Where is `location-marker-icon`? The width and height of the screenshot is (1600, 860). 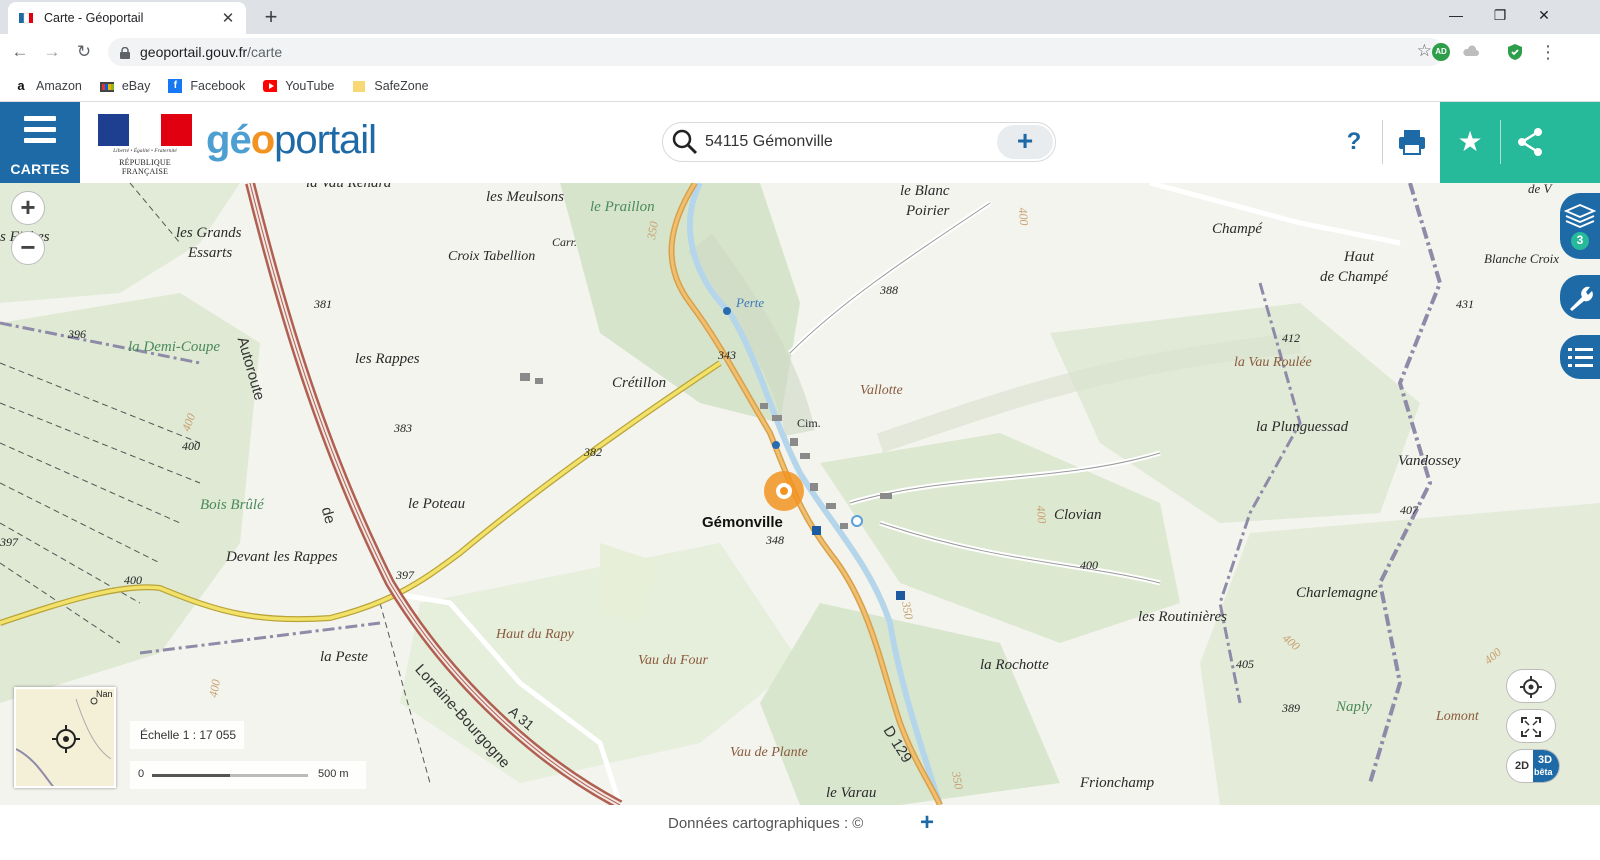 location-marker-icon is located at coordinates (784, 491).